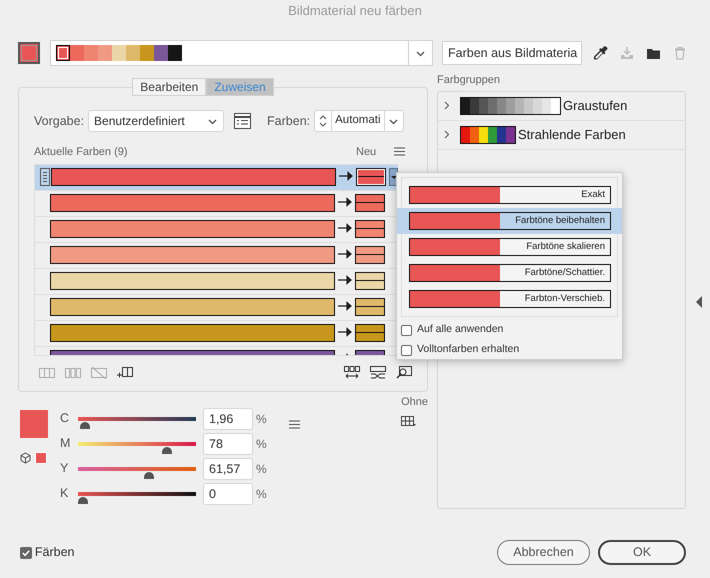 Image resolution: width=710 pixels, height=578 pixels. Describe the element at coordinates (169, 87) in the screenshot. I see `tab: Bearbeiten` at that location.